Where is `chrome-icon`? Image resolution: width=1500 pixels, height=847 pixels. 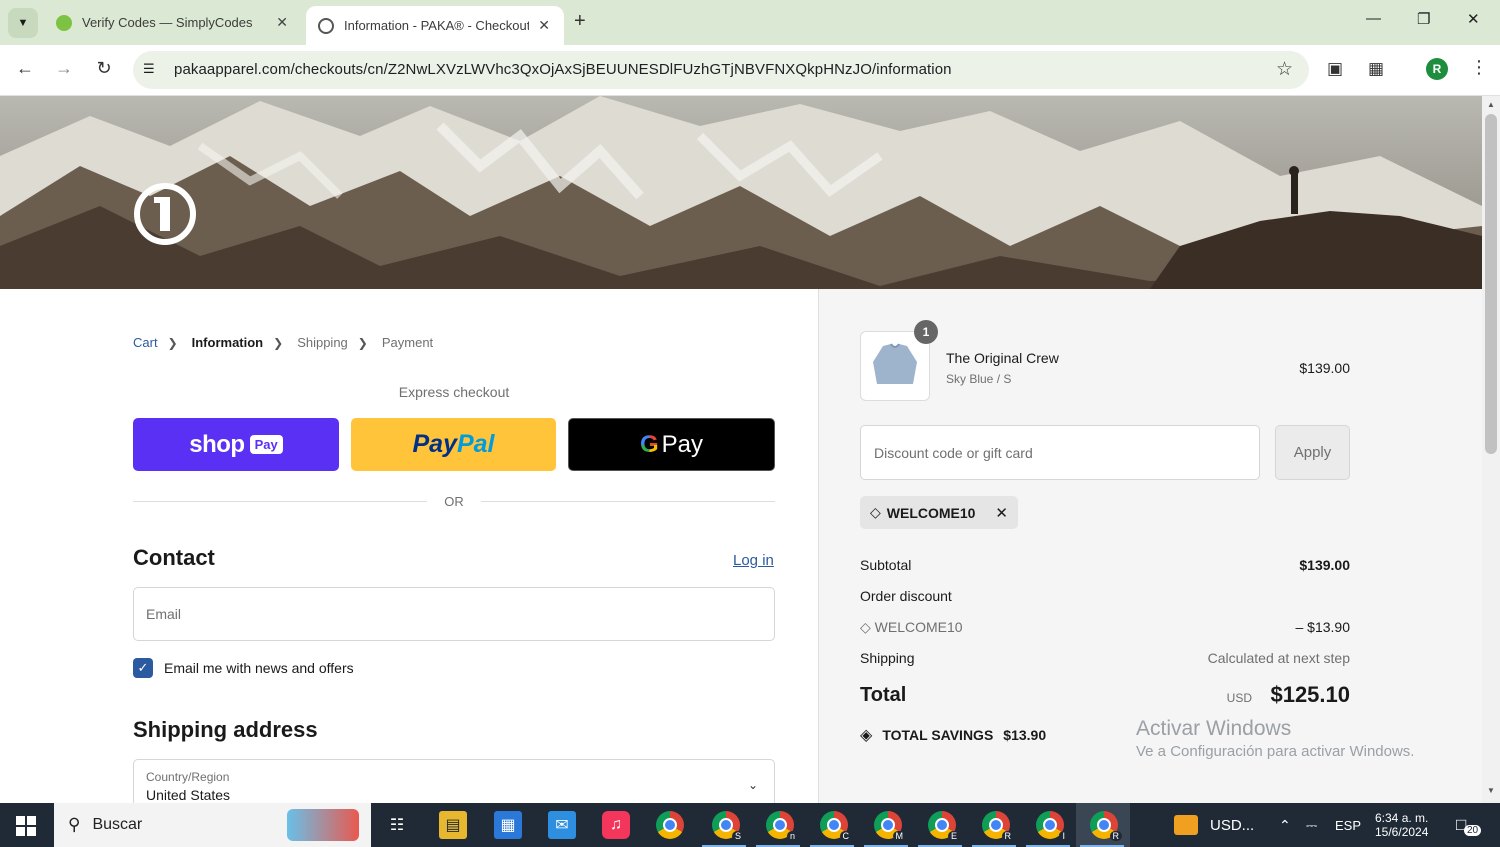
chrome-icon is located at coordinates (670, 825).